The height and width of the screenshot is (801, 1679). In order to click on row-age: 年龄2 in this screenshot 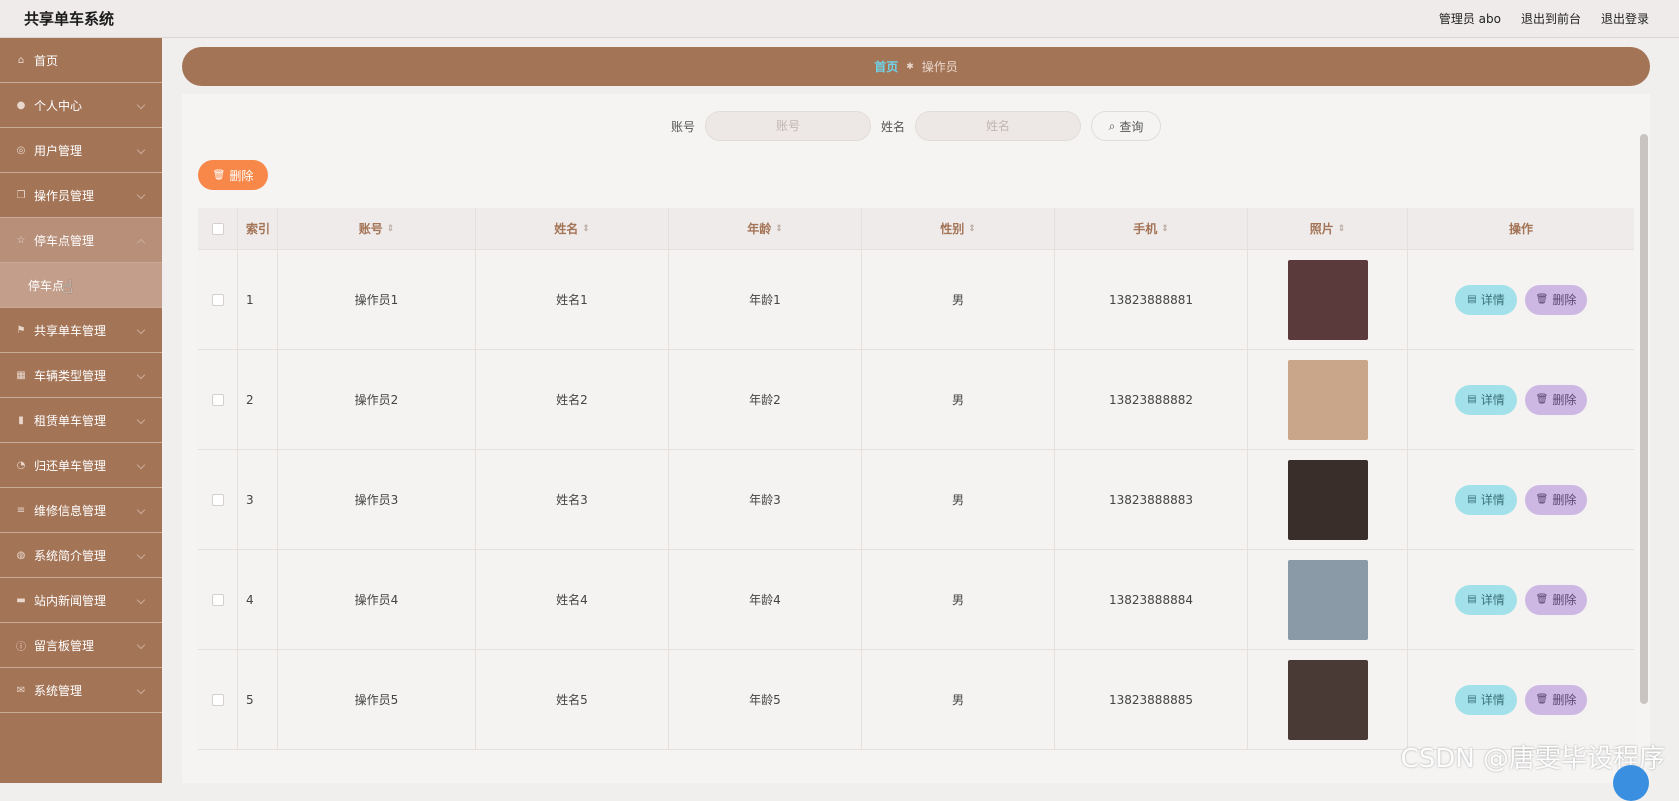, I will do `click(765, 399)`.